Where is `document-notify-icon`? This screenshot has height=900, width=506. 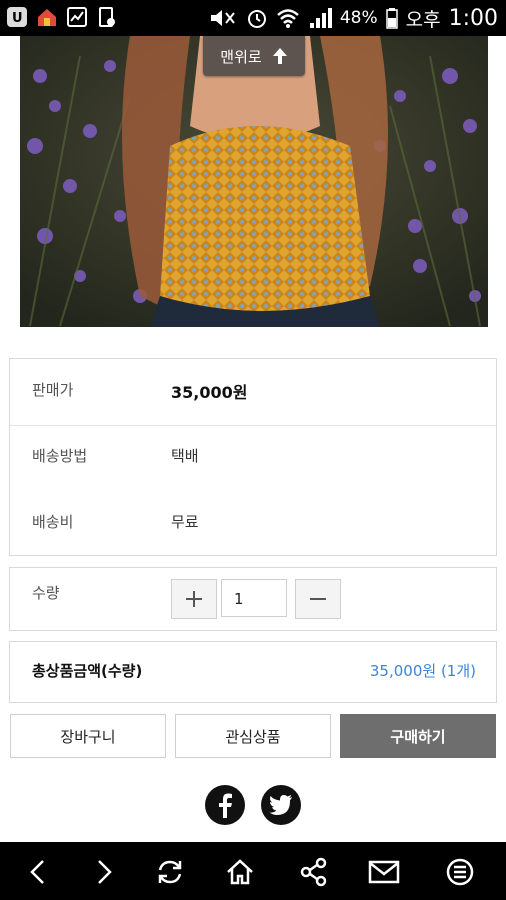
document-notify-icon is located at coordinates (107, 17).